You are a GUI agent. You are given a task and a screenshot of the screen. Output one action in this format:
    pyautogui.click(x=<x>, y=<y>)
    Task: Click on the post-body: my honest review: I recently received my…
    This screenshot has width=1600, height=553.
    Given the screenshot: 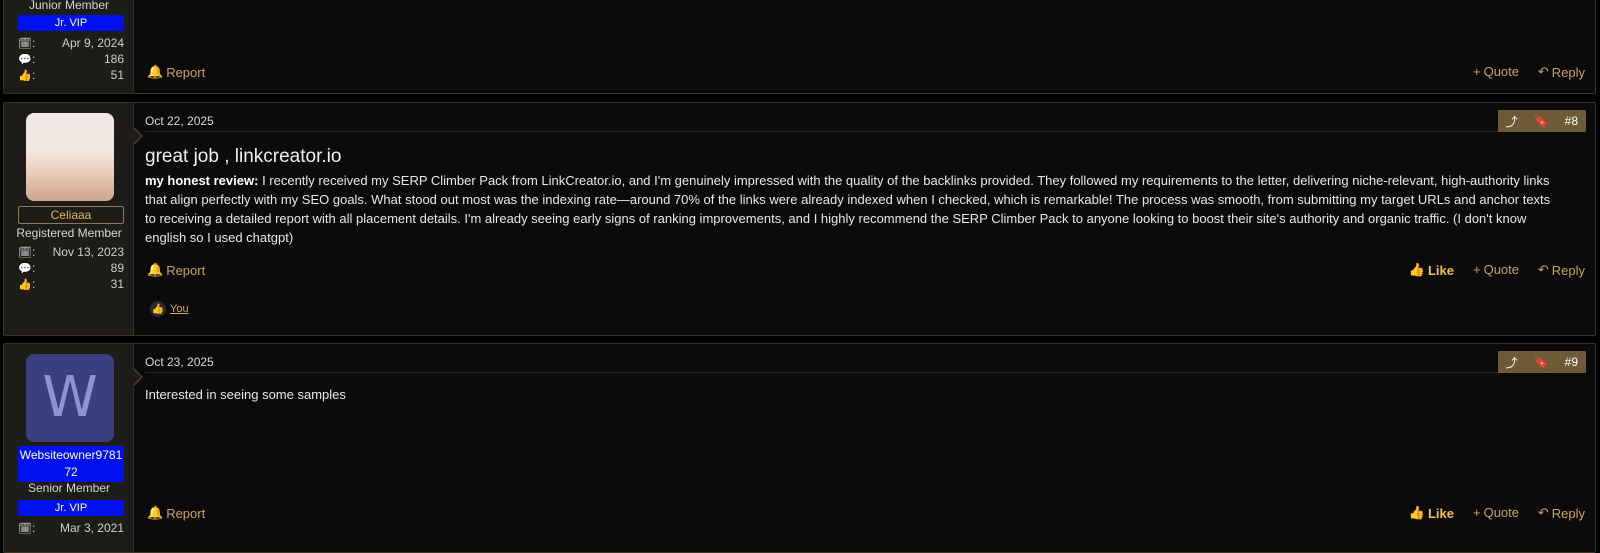 What is the action you would take?
    pyautogui.click(x=850, y=209)
    